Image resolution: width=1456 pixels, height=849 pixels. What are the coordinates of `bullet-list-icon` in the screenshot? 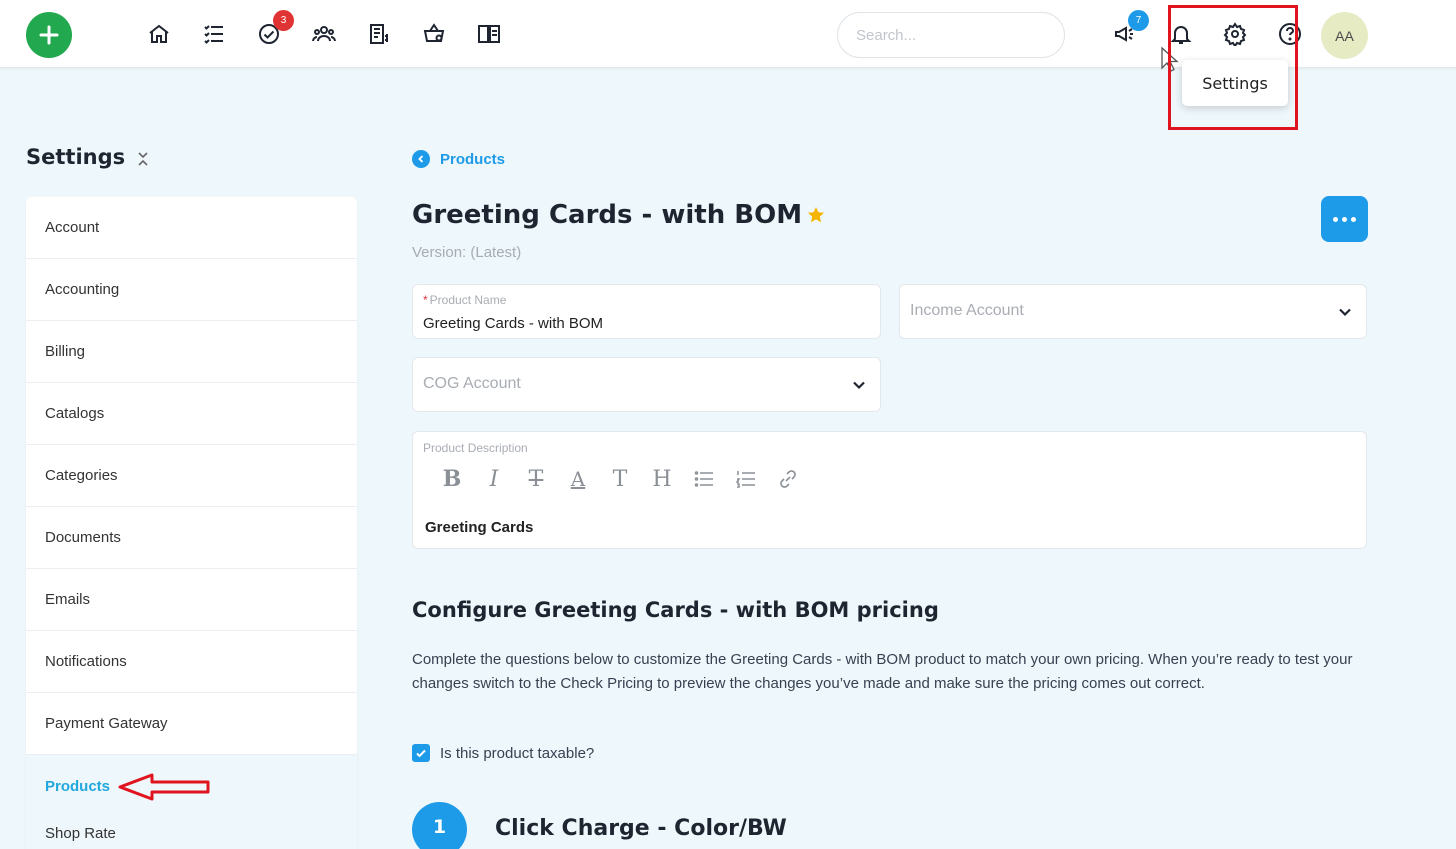 It's located at (704, 479).